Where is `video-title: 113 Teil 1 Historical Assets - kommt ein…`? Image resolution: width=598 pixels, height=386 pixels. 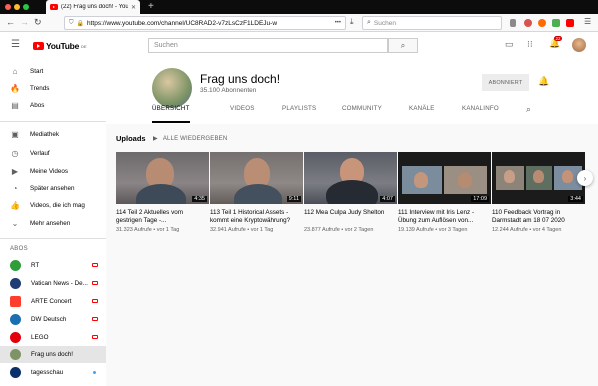 video-title: 113 Teil 1 Historical Assets - kommt ein… is located at coordinates (256, 217).